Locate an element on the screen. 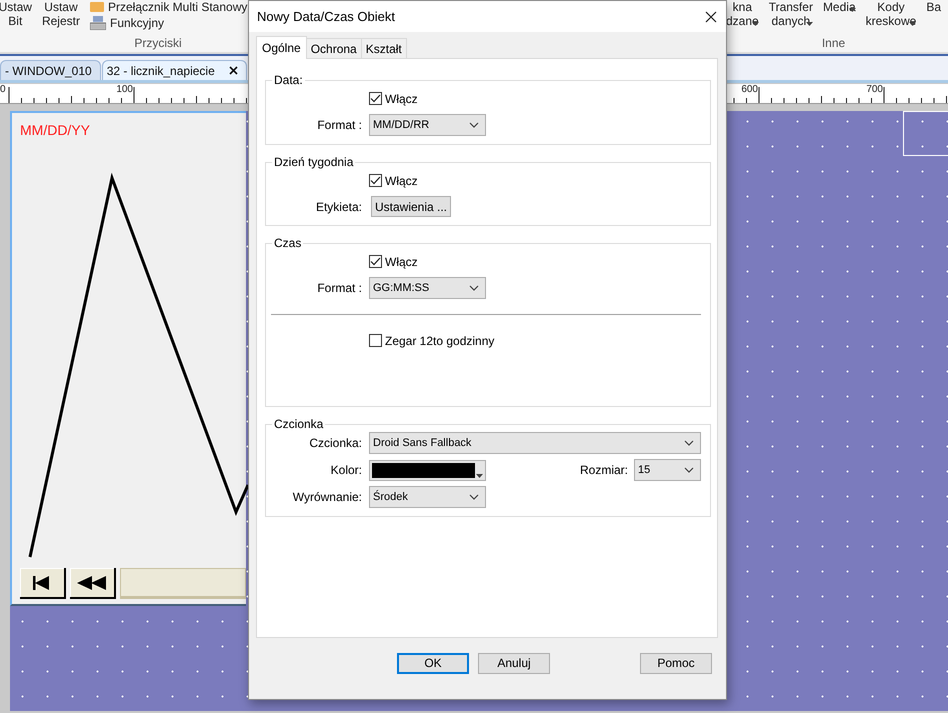 The image size is (948, 713). dropdown: MM/DD/RR is located at coordinates (427, 125).